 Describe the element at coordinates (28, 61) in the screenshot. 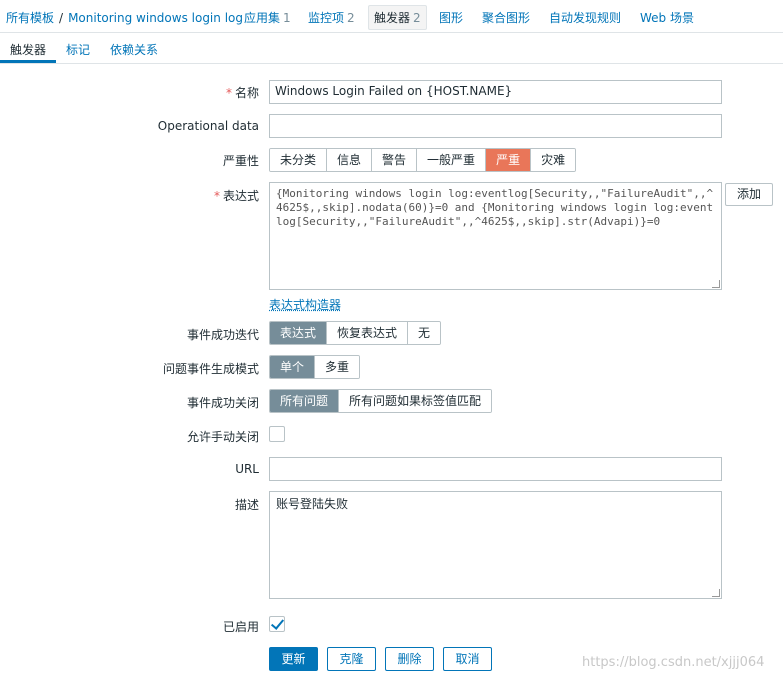

I see `active-tab-indicator` at that location.